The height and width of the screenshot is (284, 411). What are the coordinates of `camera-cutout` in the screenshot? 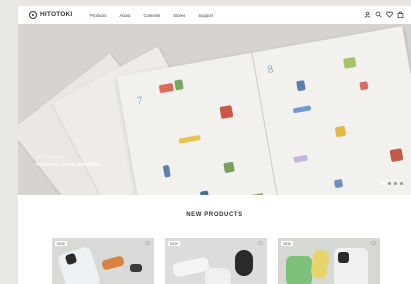 It's located at (343, 257).